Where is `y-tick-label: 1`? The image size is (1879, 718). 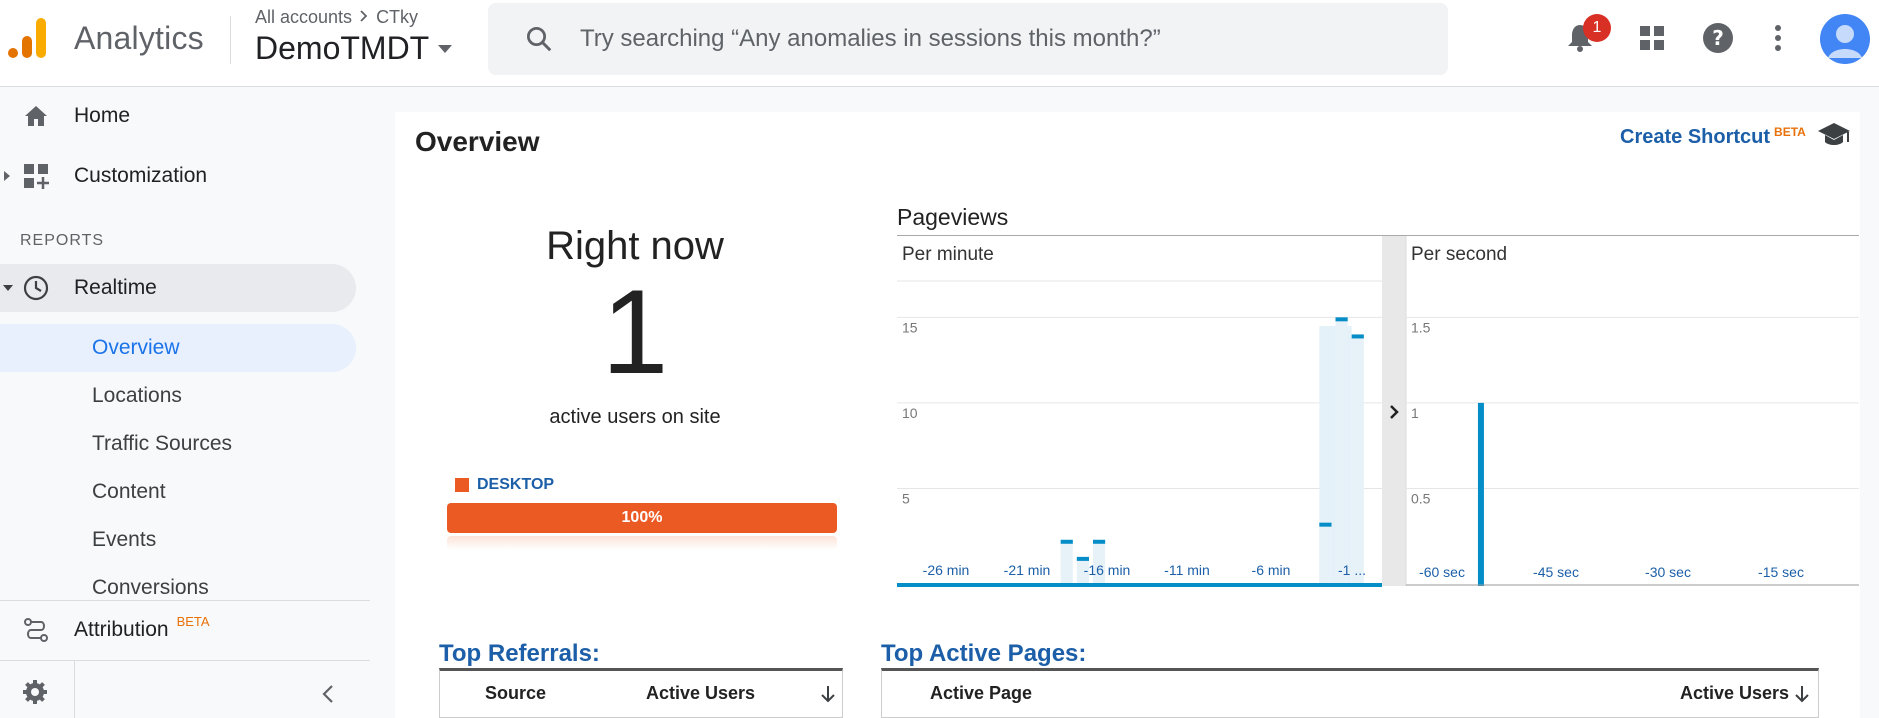
y-tick-label: 1 is located at coordinates (1415, 413).